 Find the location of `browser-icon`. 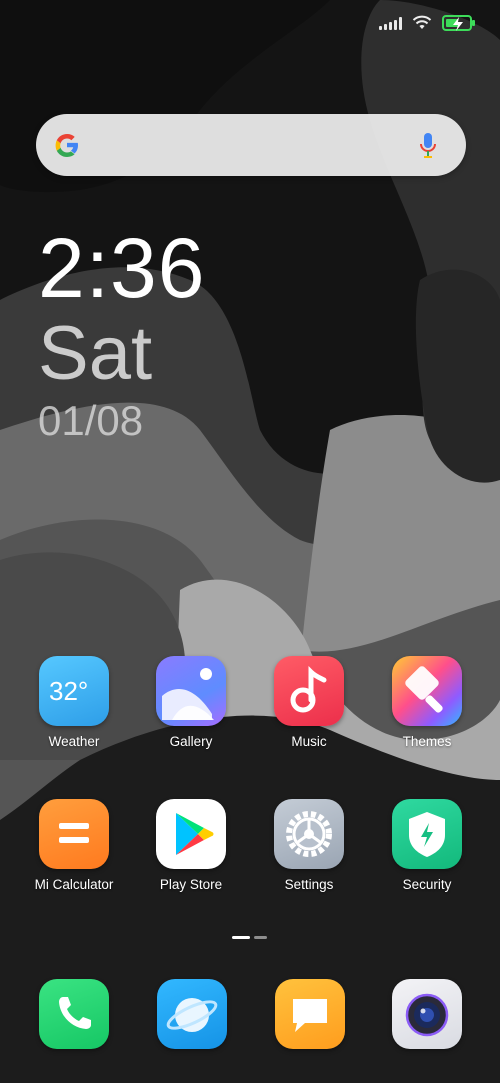

browser-icon is located at coordinates (192, 1015).